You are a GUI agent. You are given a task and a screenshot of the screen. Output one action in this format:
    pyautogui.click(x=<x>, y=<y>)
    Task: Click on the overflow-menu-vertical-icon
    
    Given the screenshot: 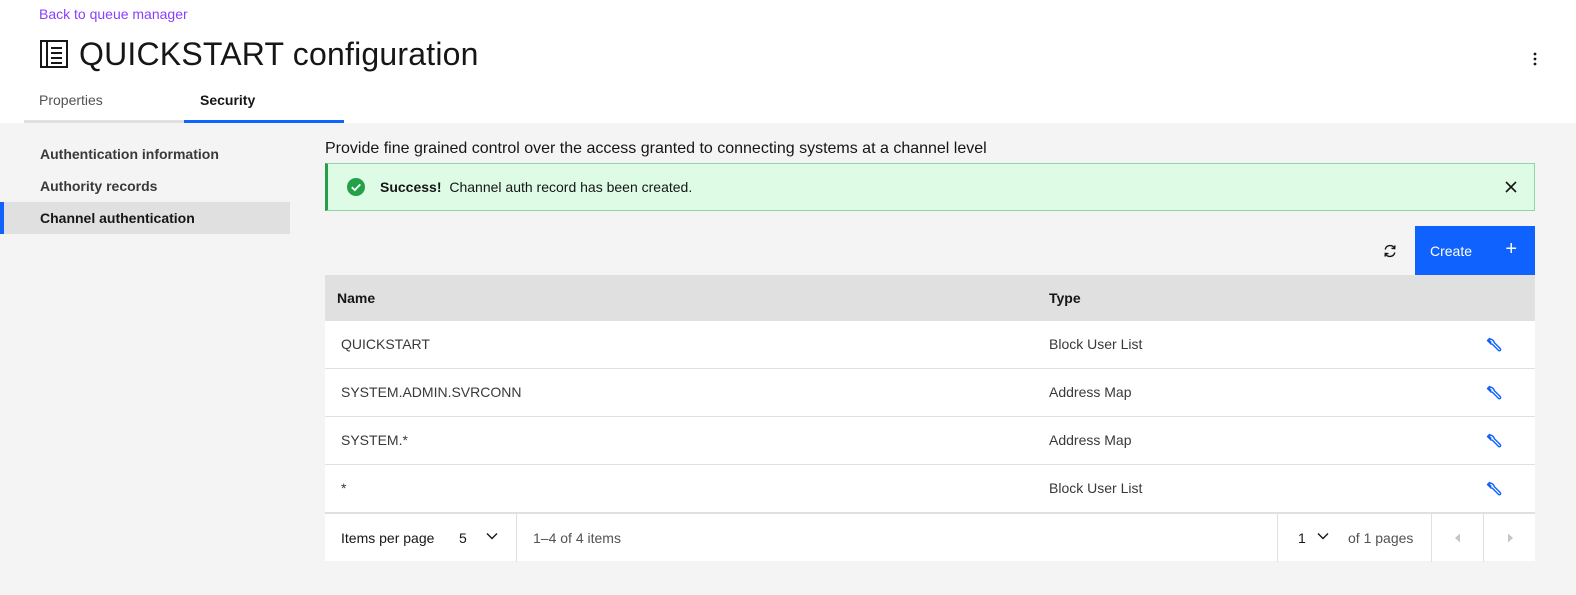 What is the action you would take?
    pyautogui.click(x=1535, y=59)
    